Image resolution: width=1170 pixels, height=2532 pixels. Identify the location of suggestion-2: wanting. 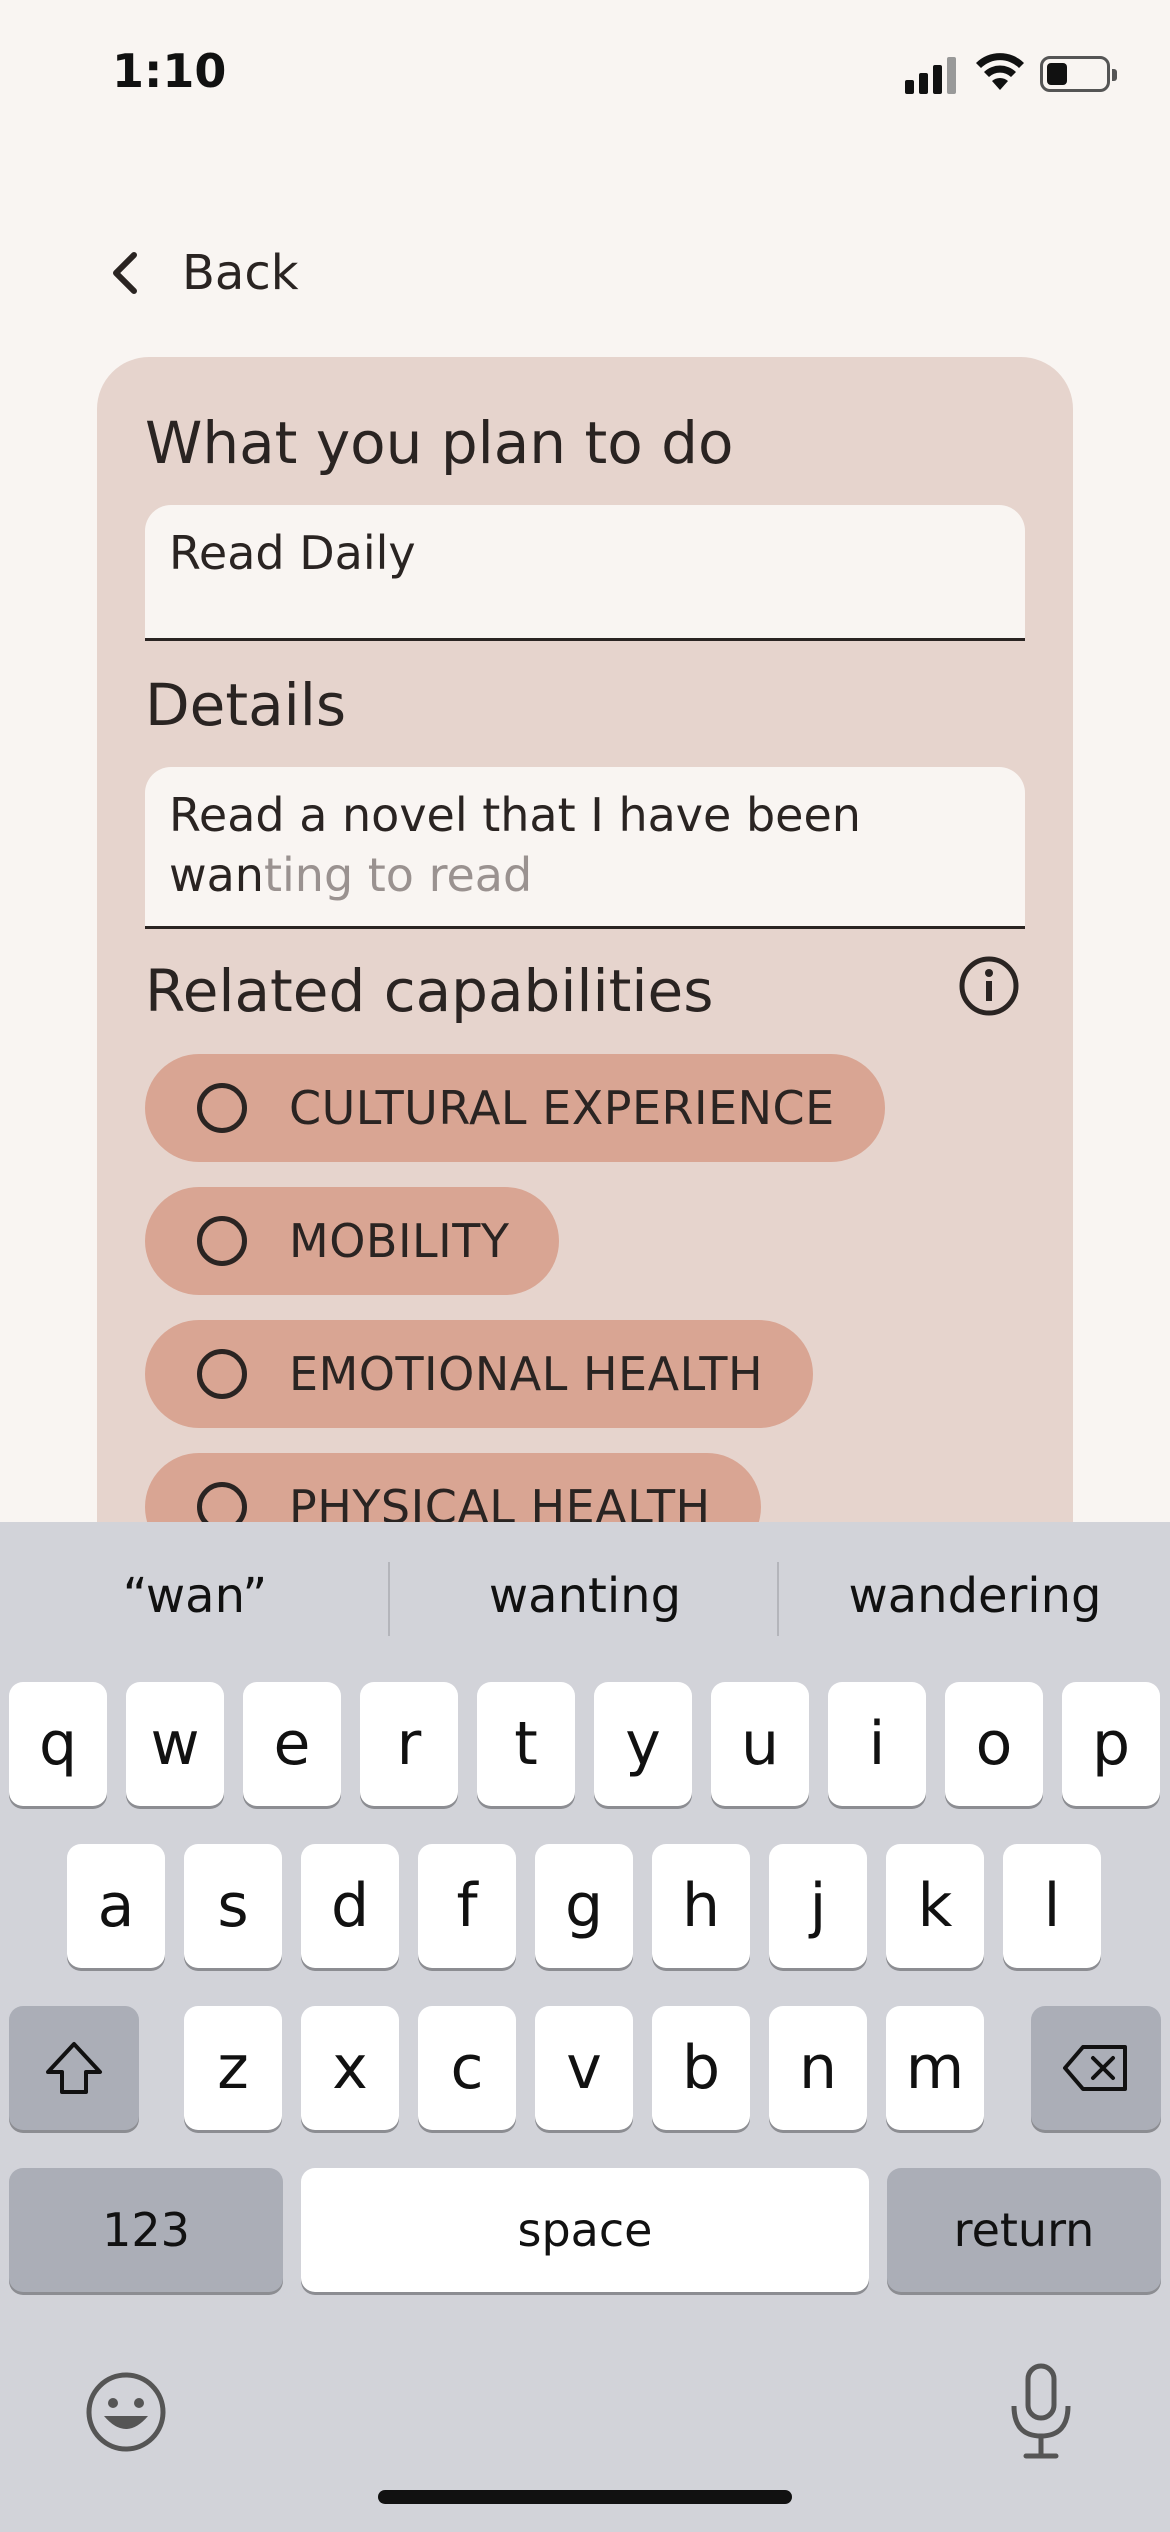
(585, 1596).